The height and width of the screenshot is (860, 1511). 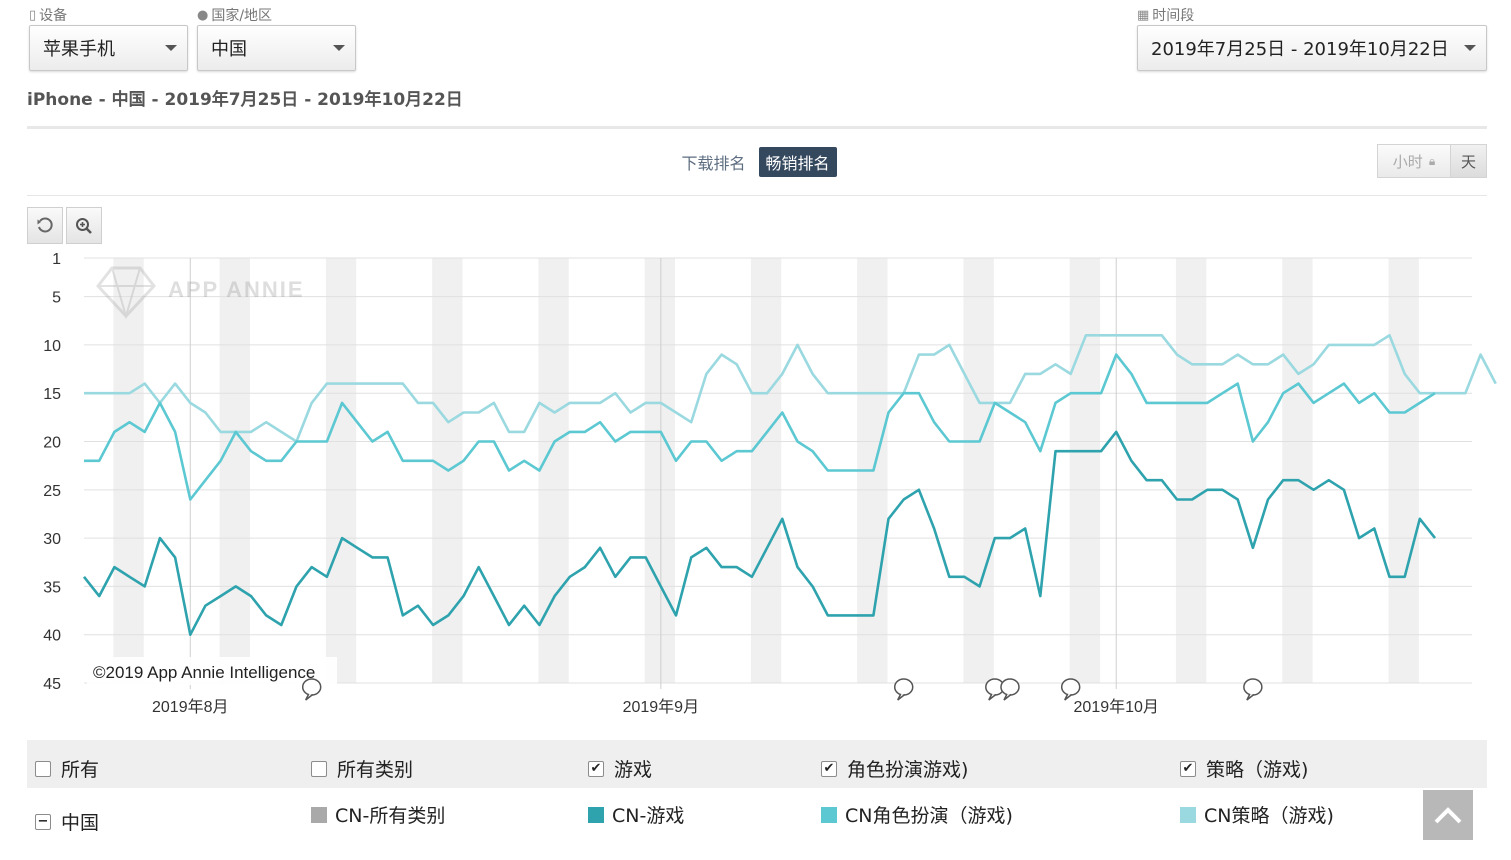 I want to click on tab-grossing: 畅销排名, so click(x=797, y=162).